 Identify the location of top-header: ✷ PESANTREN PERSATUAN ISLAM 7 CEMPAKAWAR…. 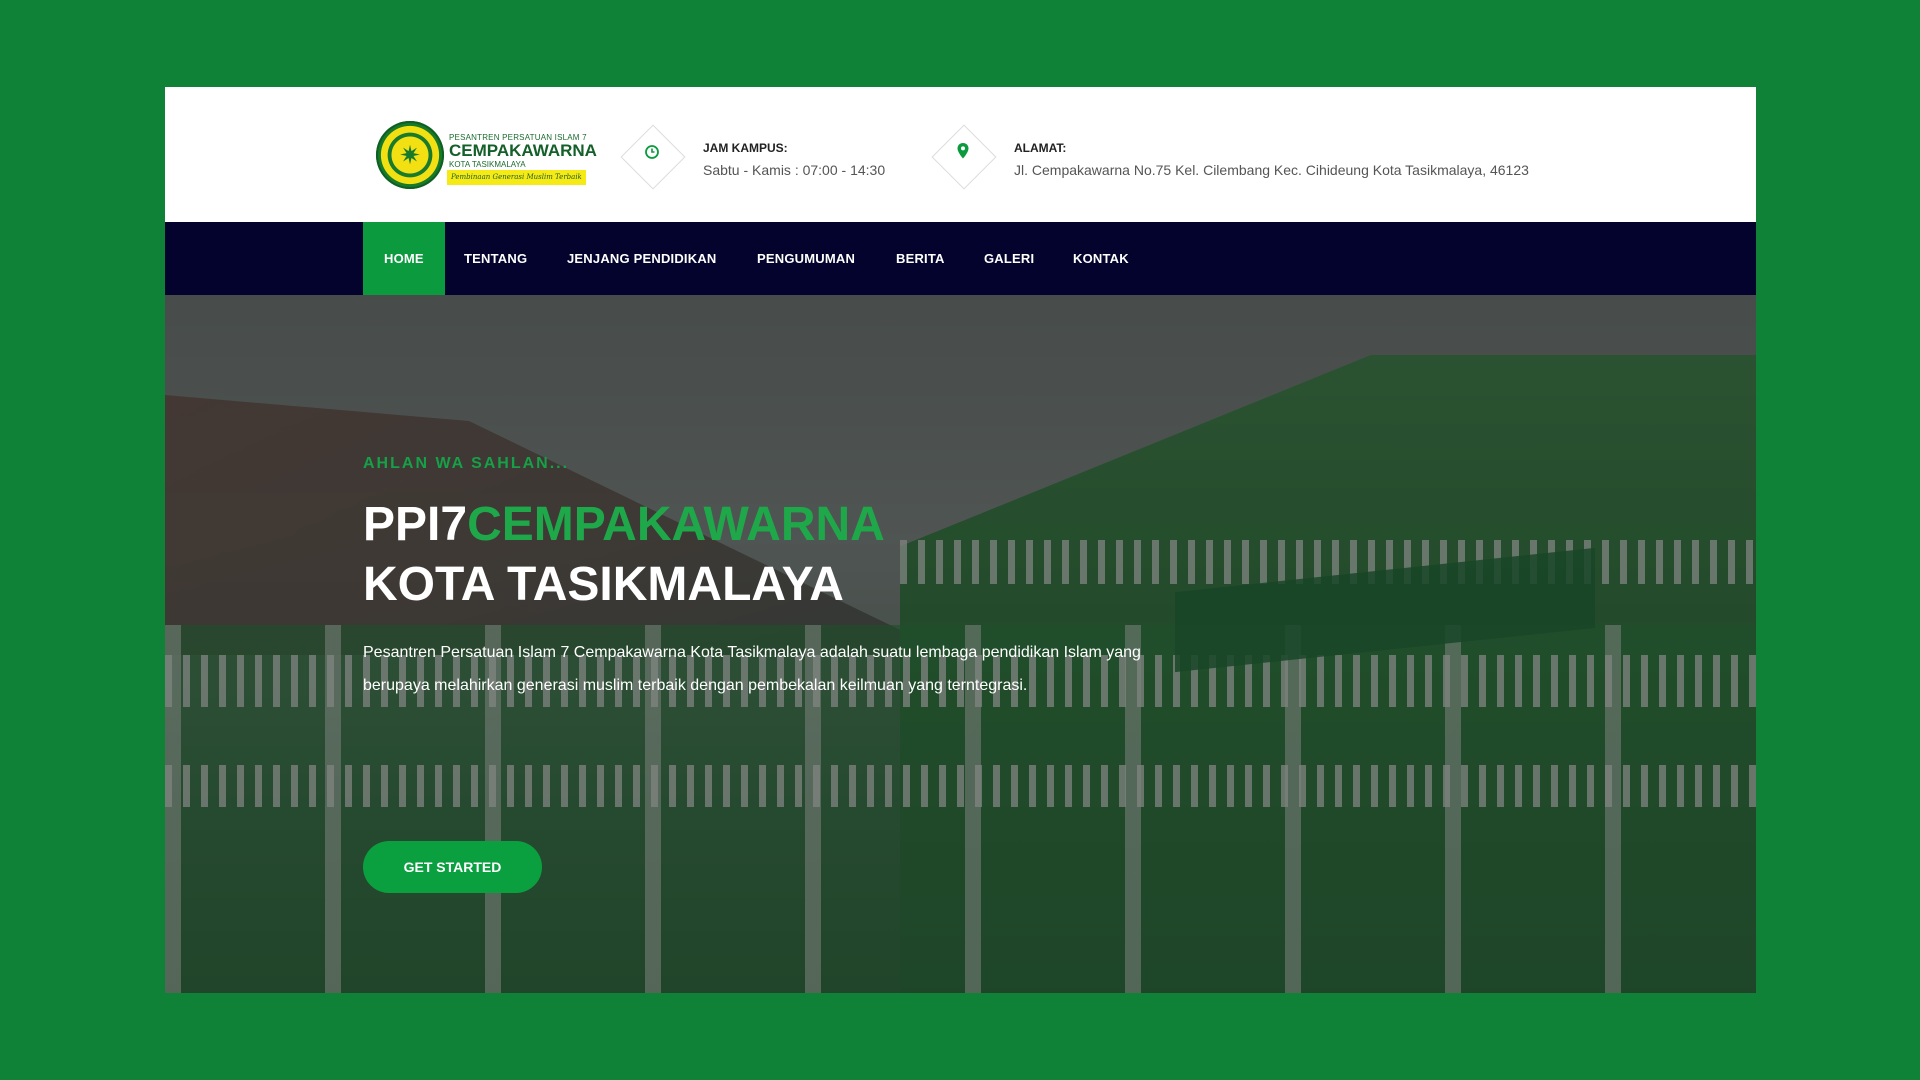
(960, 154).